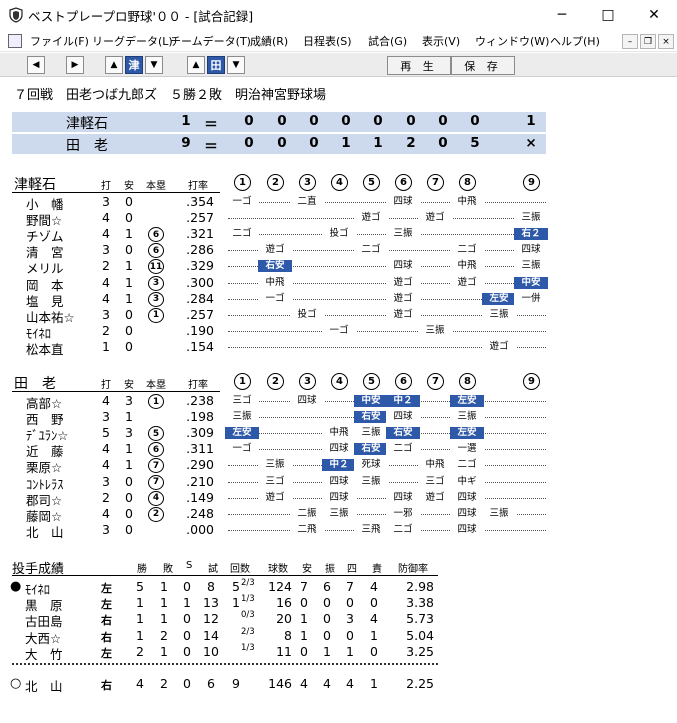  What do you see at coordinates (307, 202) in the screenshot?
I see `at-bat-result: 二直` at bounding box center [307, 202].